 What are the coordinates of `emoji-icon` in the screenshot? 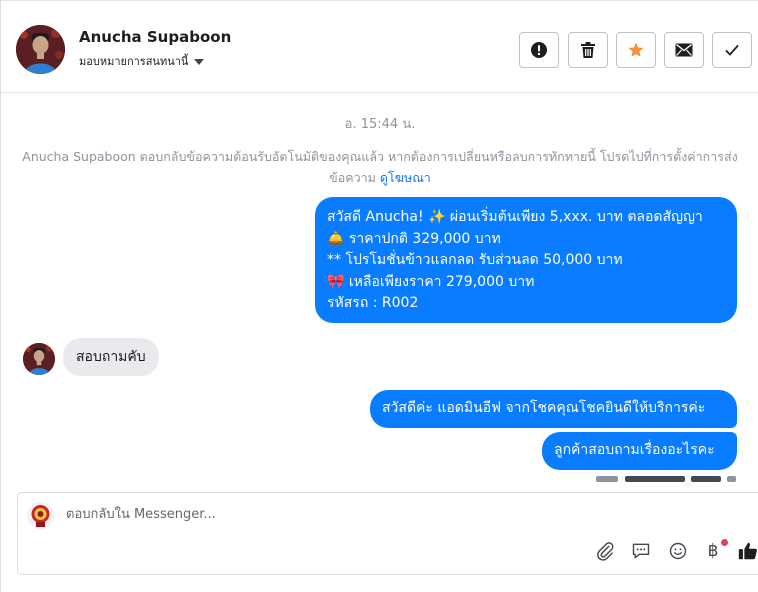 It's located at (678, 551).